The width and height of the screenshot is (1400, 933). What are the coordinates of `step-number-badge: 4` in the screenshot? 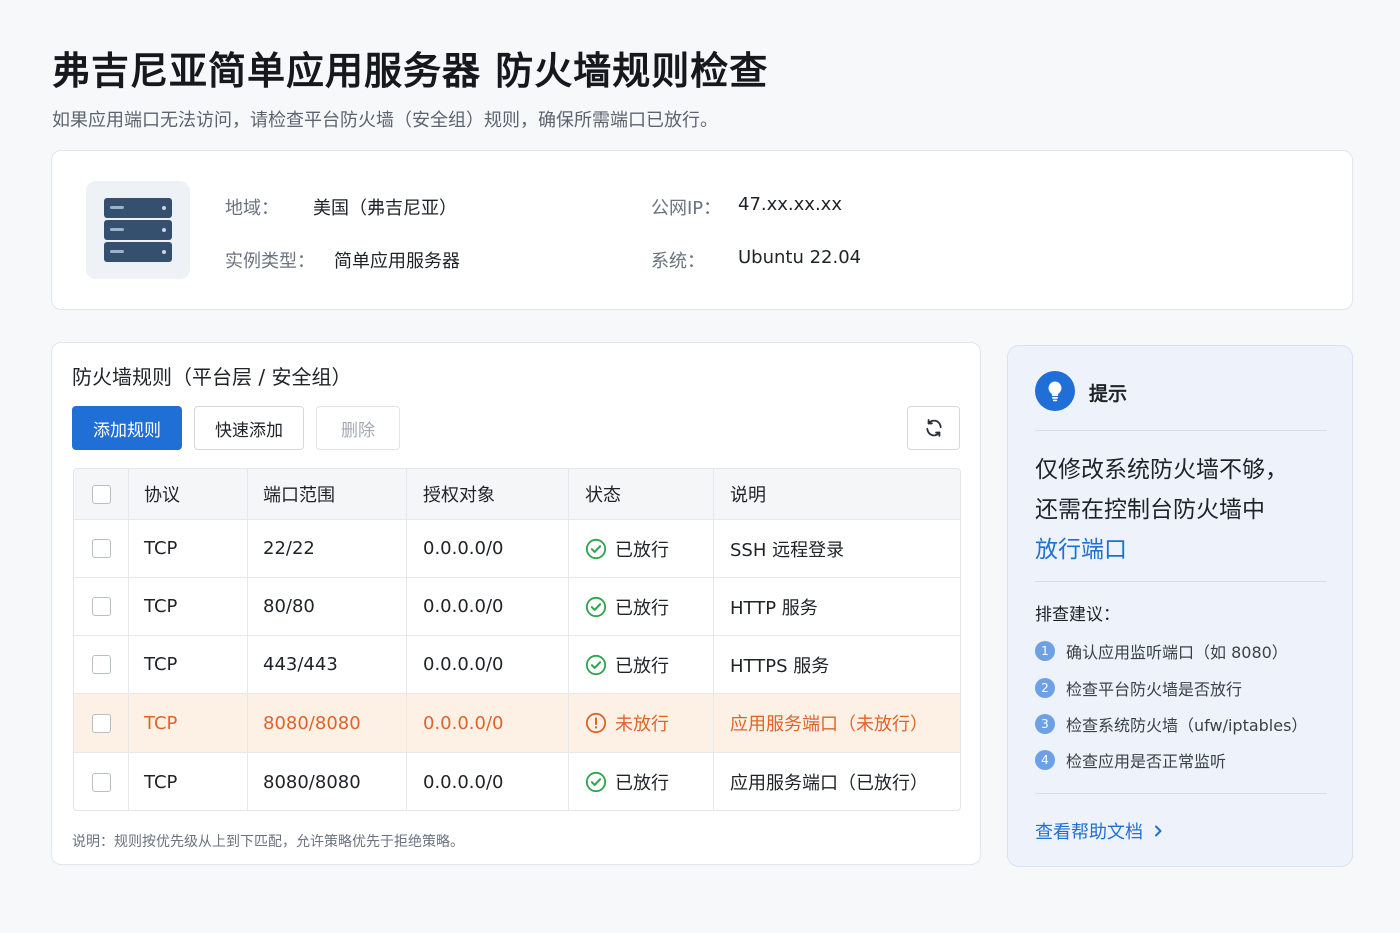 It's located at (1045, 760).